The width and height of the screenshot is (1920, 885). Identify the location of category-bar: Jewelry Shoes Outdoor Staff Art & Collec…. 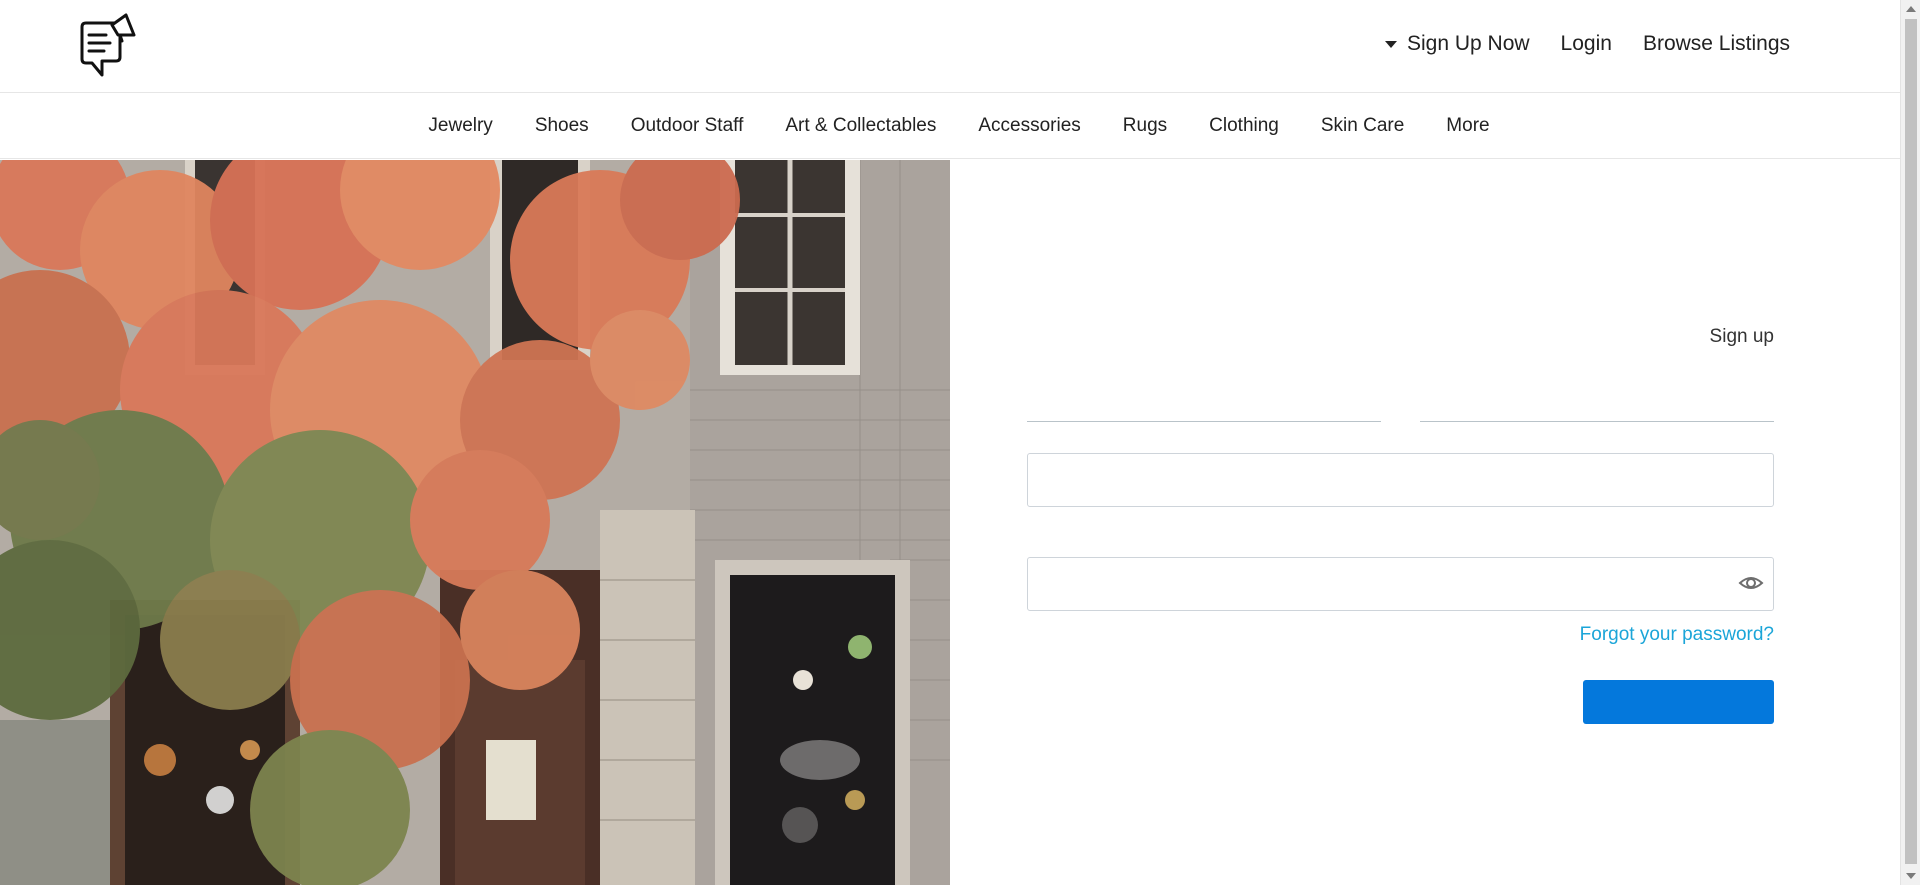
(950, 126).